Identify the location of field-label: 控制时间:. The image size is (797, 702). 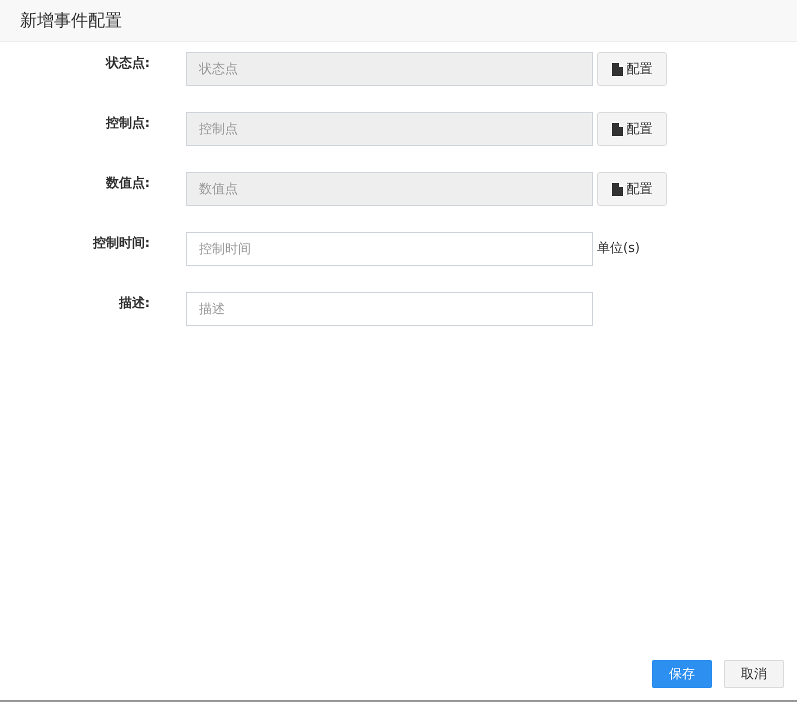
(121, 243).